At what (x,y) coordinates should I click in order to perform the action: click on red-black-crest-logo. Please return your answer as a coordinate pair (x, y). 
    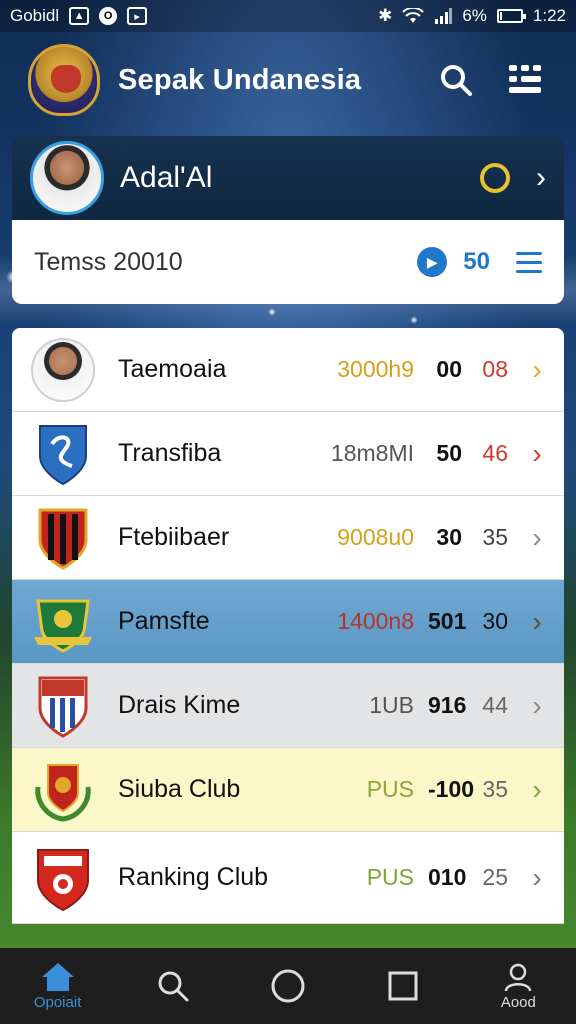
    Looking at the image, I should click on (63, 538).